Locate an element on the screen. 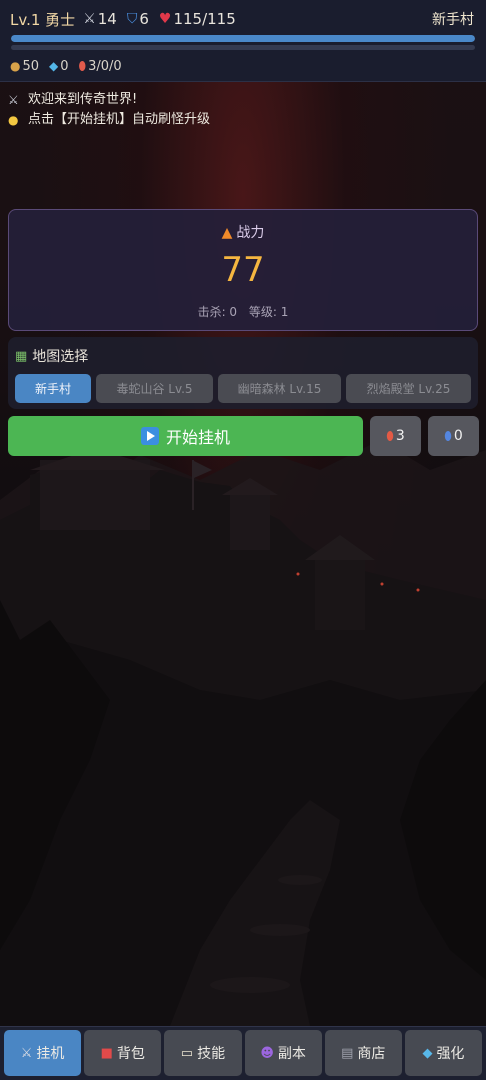  play-icon is located at coordinates (149, 436).